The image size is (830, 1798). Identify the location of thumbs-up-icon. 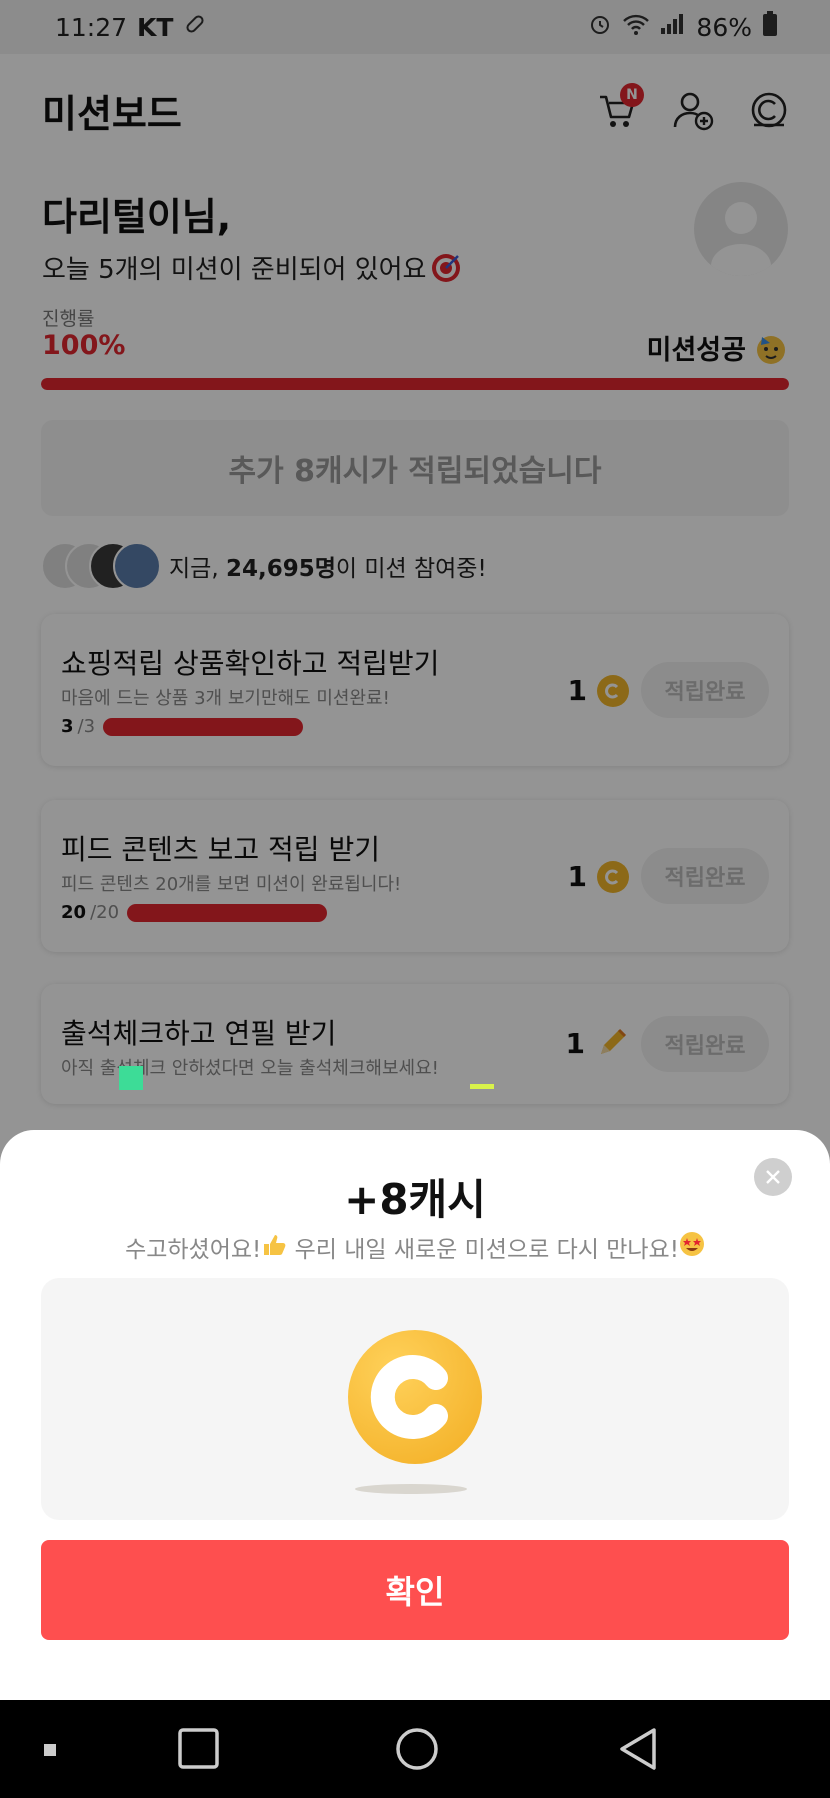
(275, 1245).